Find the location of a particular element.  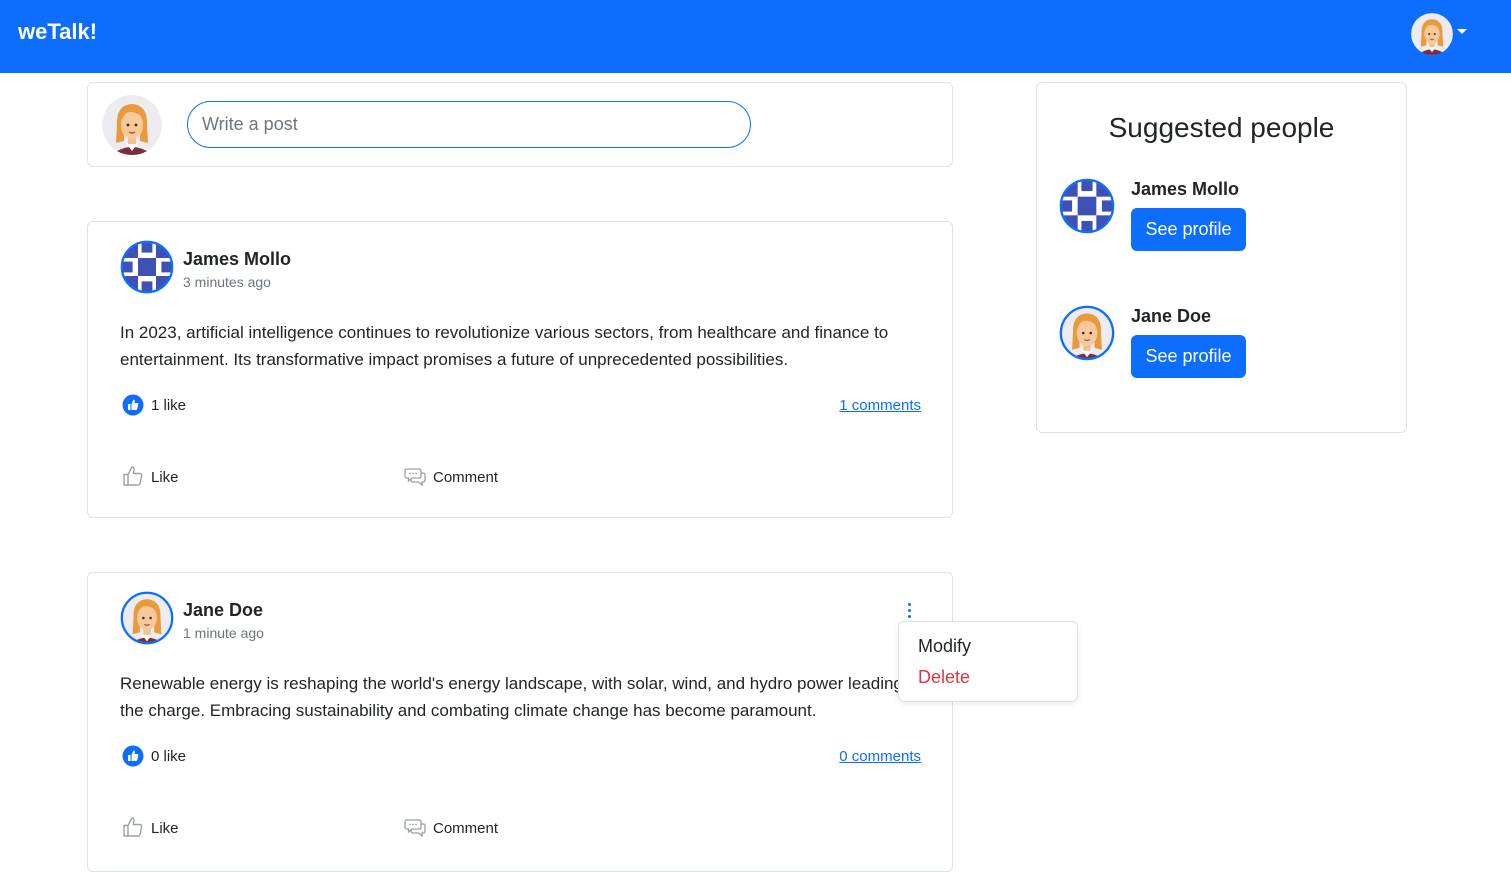

suggested-person-name: Jane Doe is located at coordinates (1171, 316).